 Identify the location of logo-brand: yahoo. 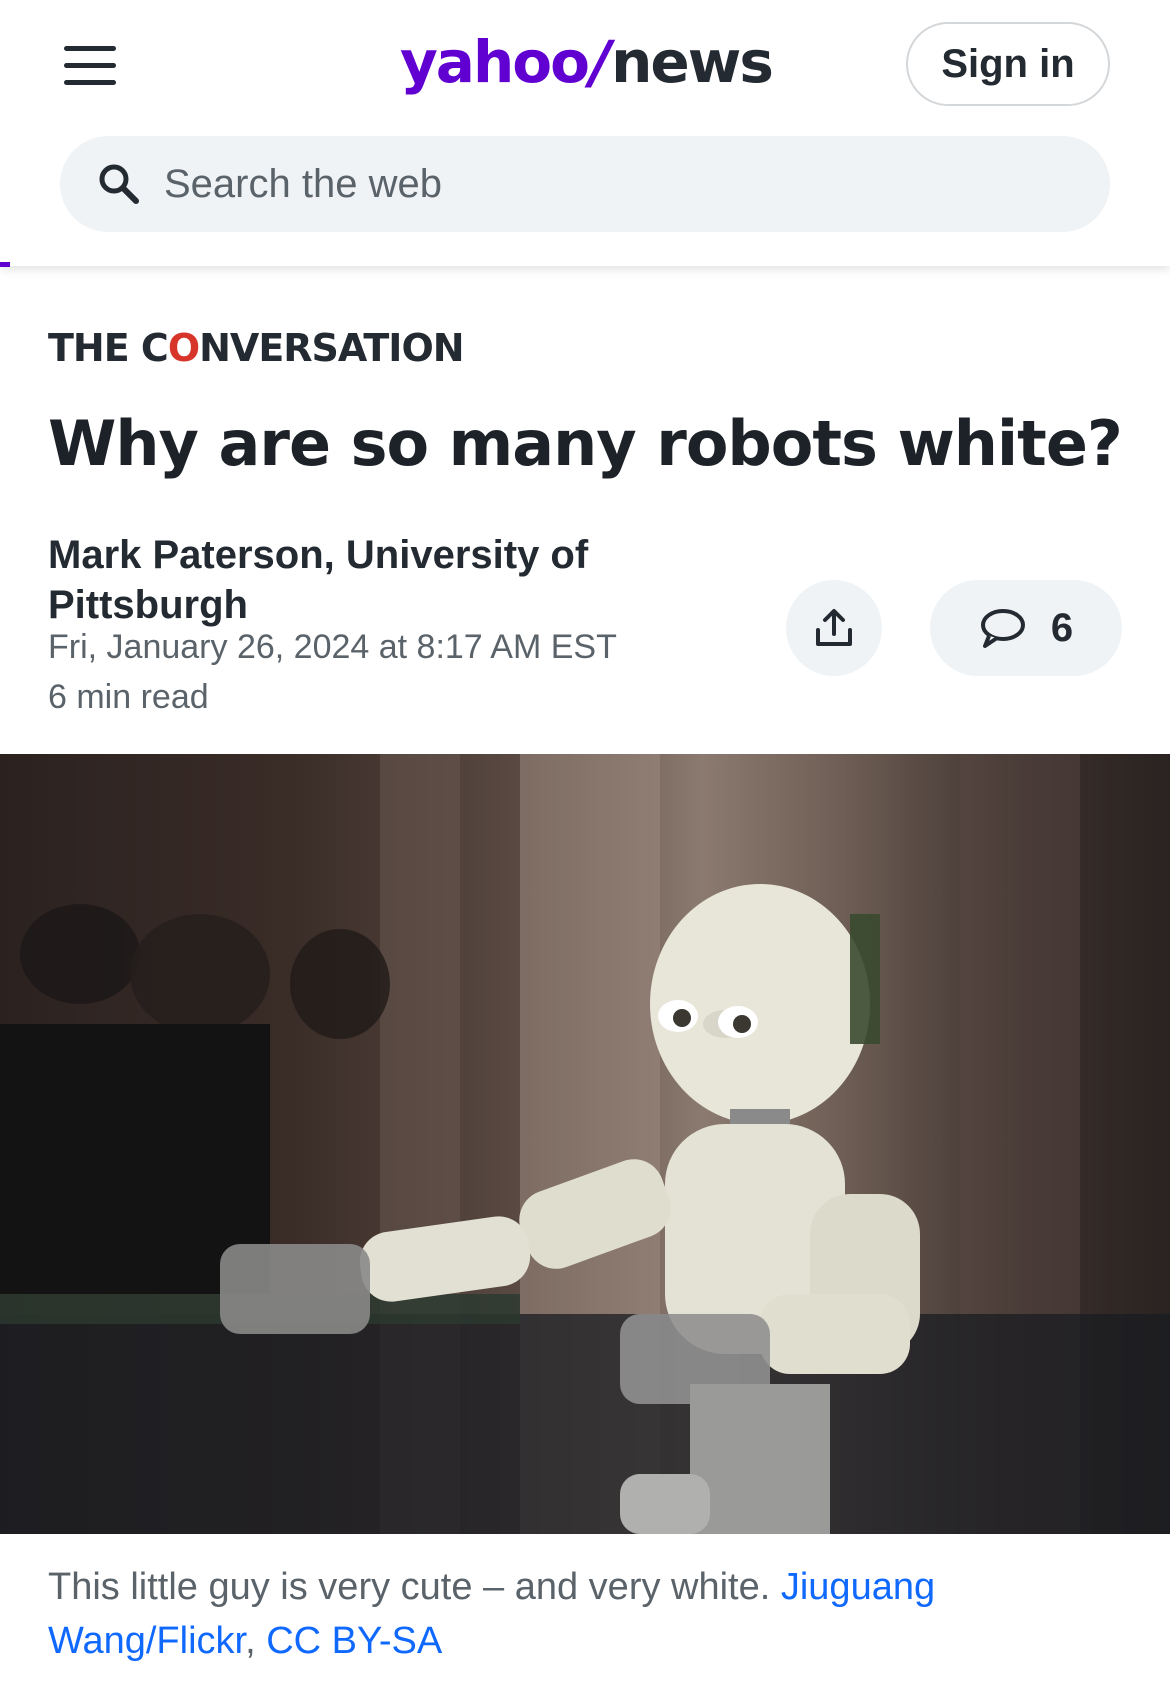
(495, 62).